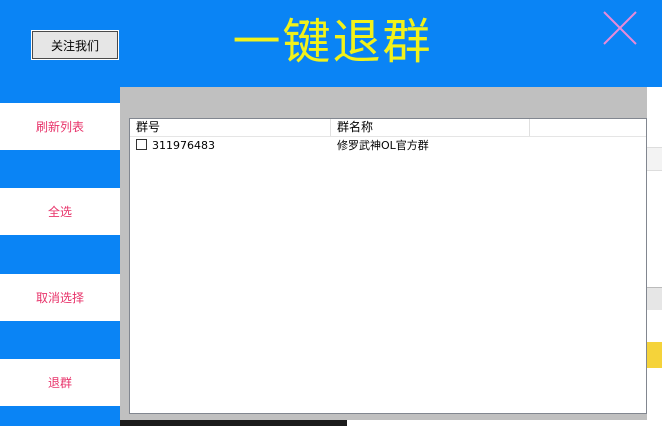 The width and height of the screenshot is (662, 426). I want to click on quit-group-button: 退群, so click(60, 382).